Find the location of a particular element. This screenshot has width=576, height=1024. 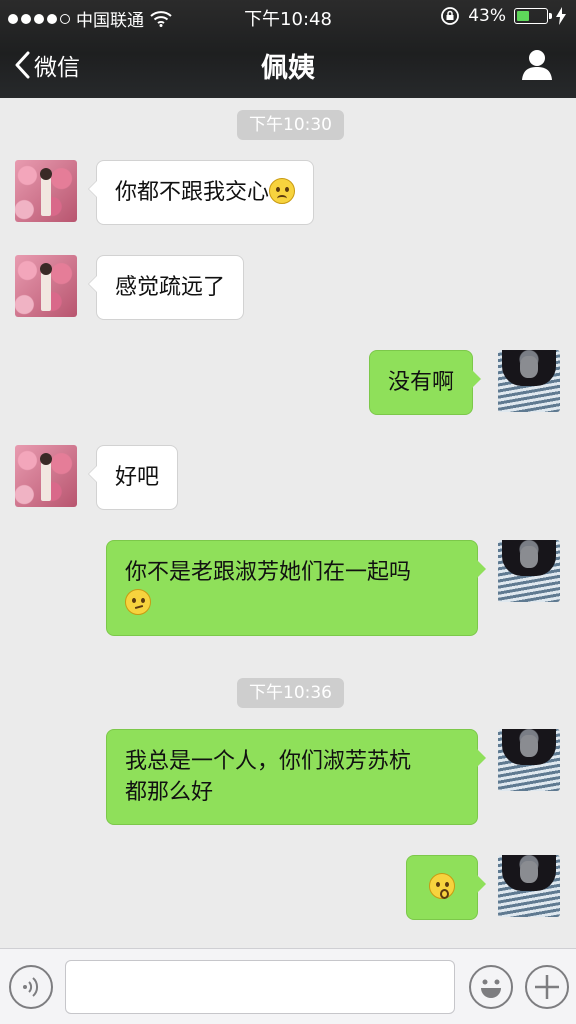

surprised-emoji-icon is located at coordinates (442, 886).